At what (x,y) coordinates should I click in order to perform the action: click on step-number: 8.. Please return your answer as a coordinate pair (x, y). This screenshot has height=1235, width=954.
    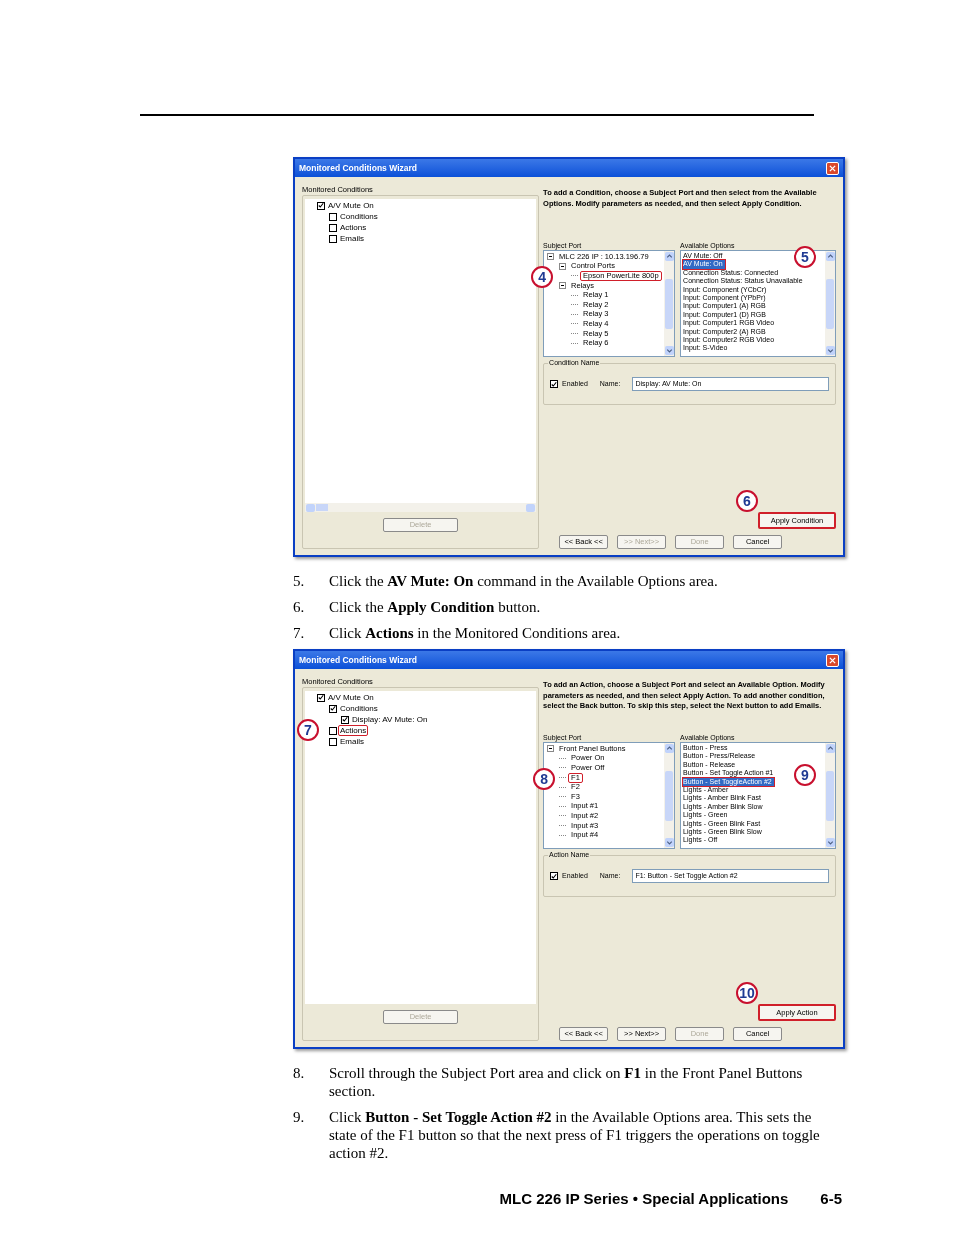
    Looking at the image, I should click on (299, 1073).